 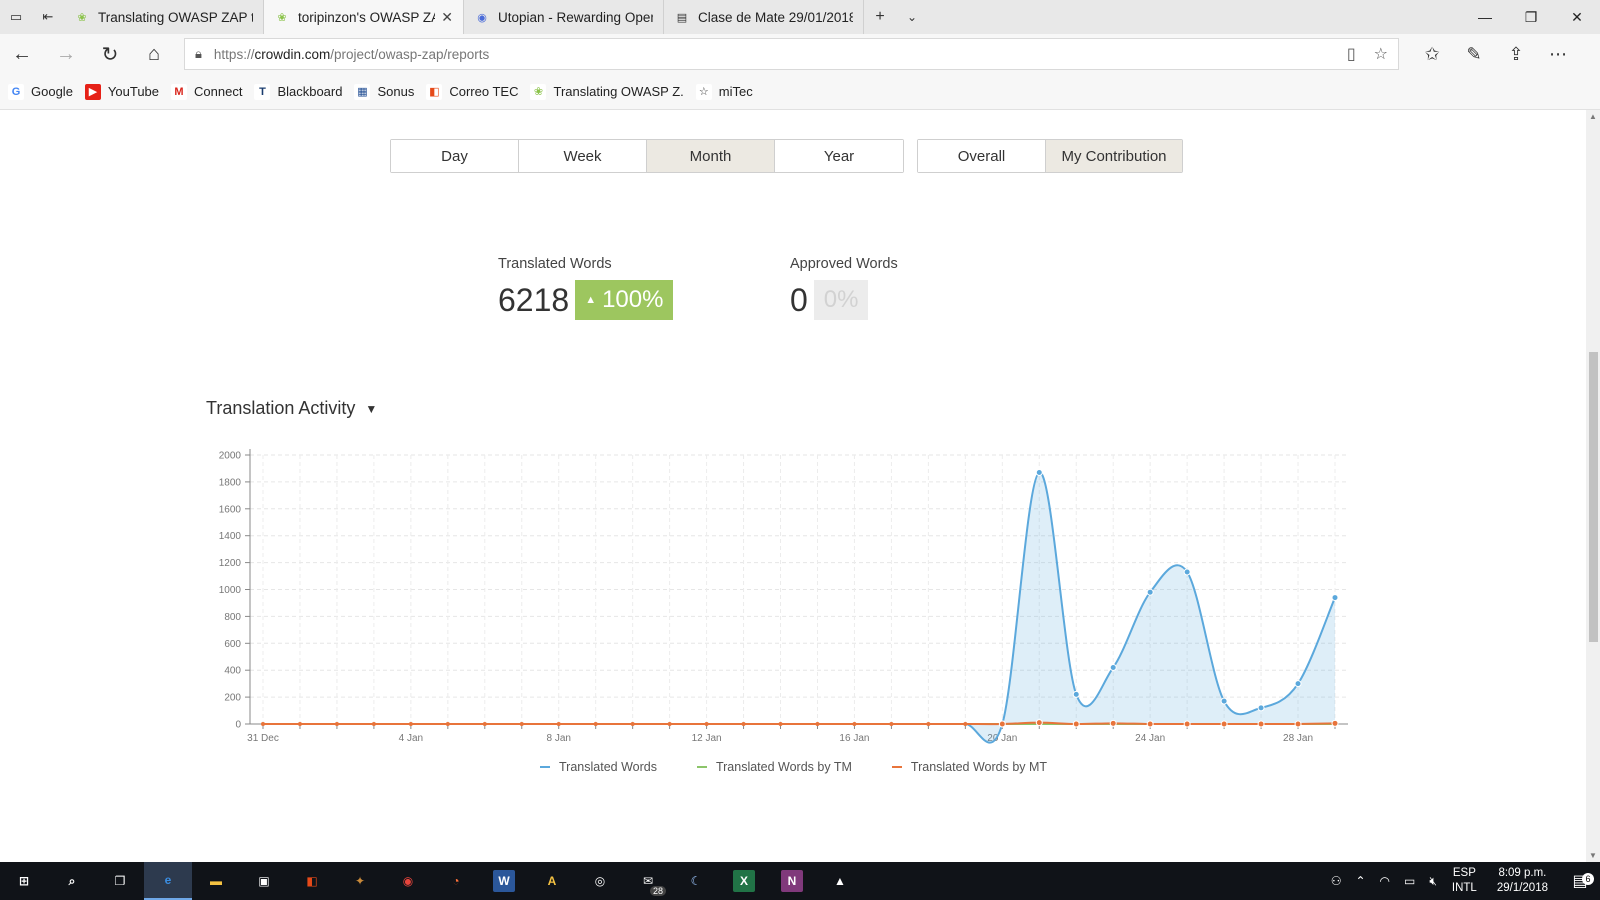 What do you see at coordinates (1298, 738) in the screenshot?
I see `x-tick-label: 28 Jan` at bounding box center [1298, 738].